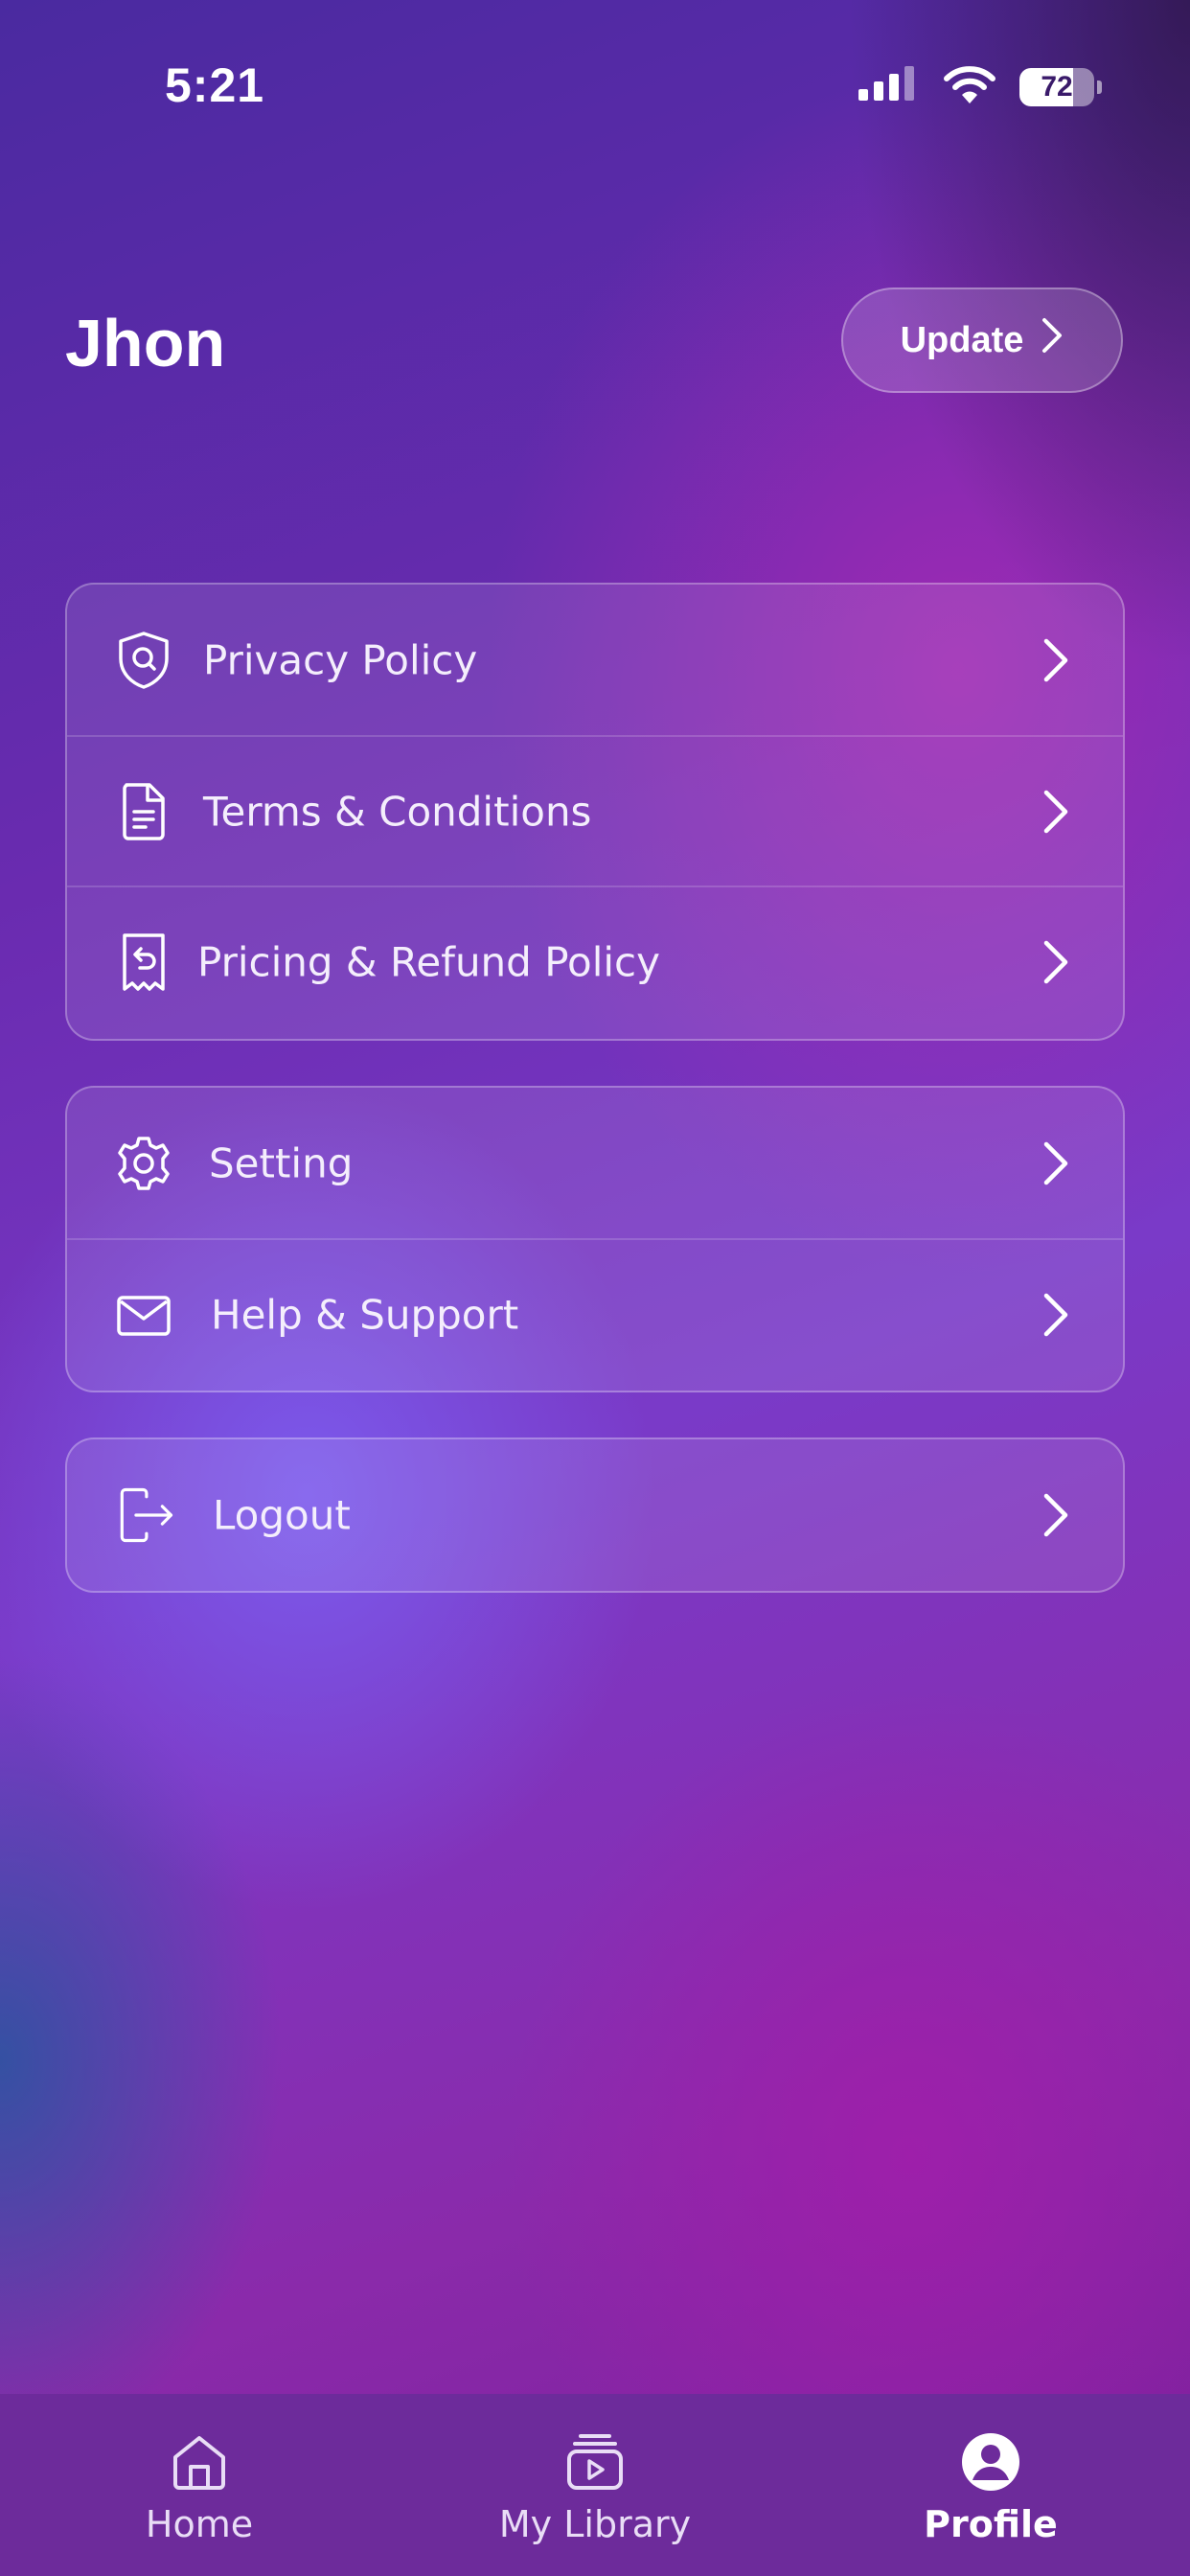  I want to click on menu-item-label: Privacy Policy, so click(341, 659).